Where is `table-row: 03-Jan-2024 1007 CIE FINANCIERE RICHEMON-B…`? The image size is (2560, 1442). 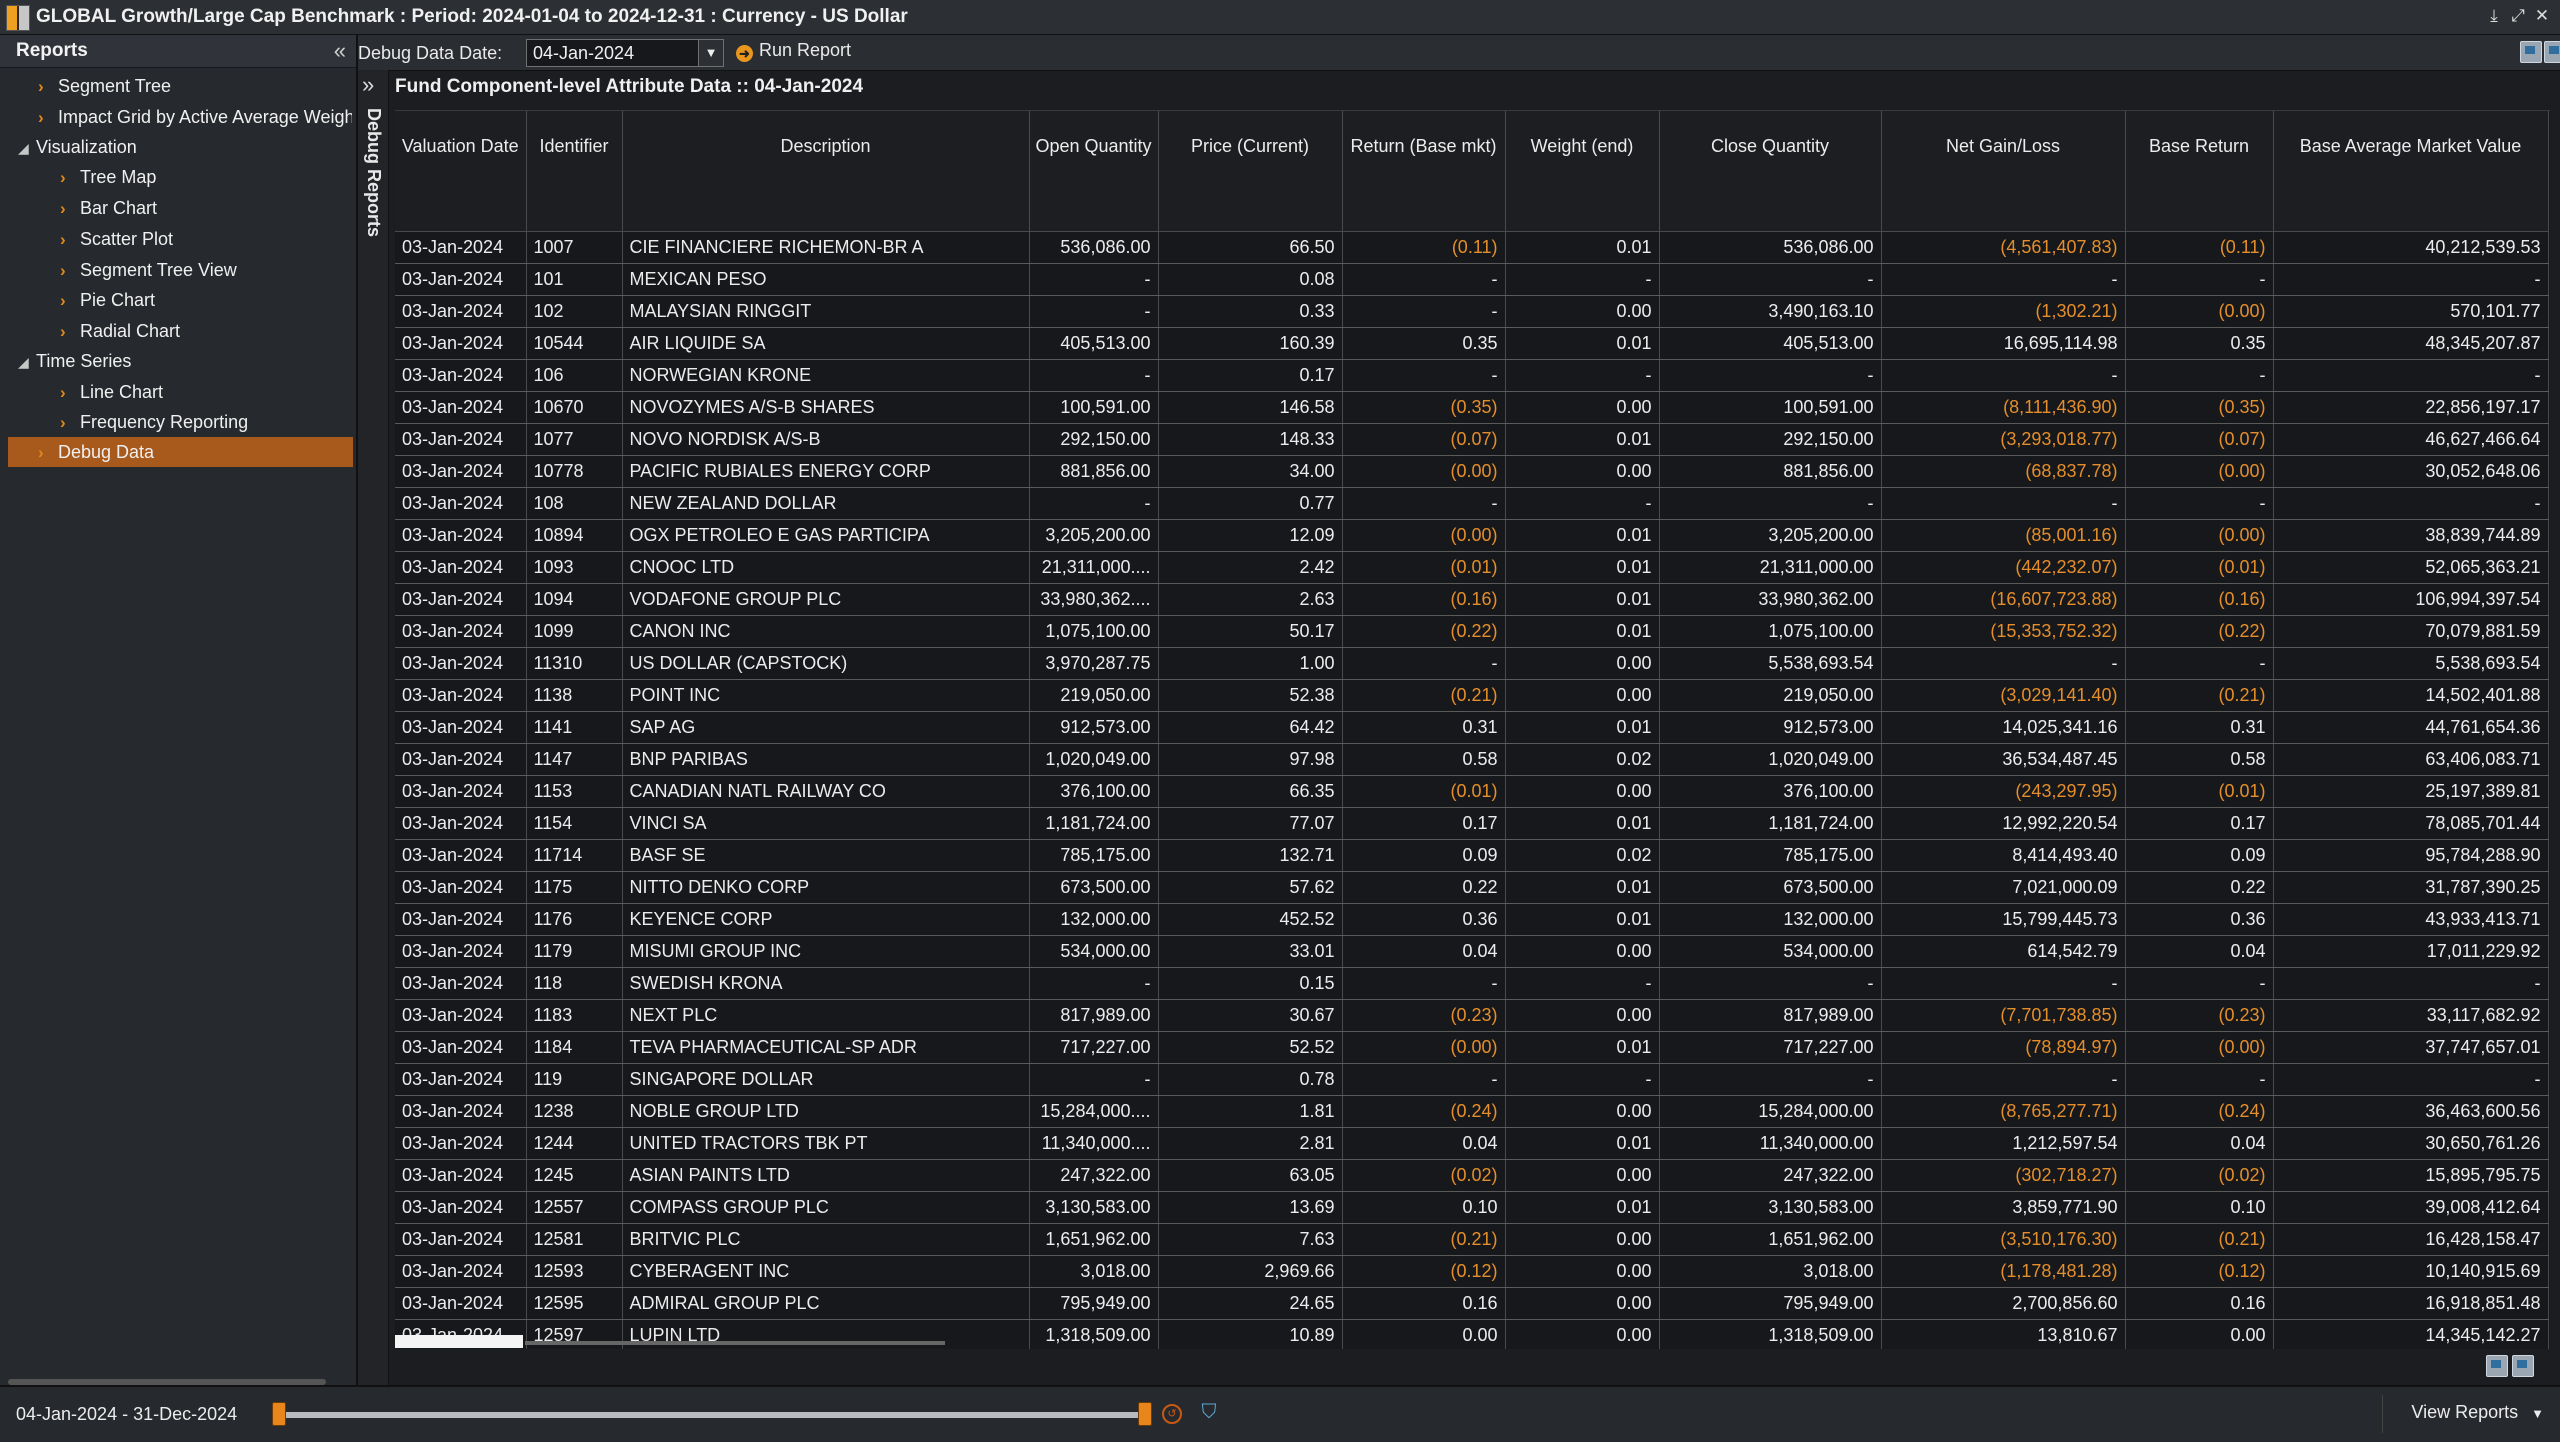 table-row: 03-Jan-2024 1007 CIE FINANCIERE RICHEMON-B… is located at coordinates (1472, 247).